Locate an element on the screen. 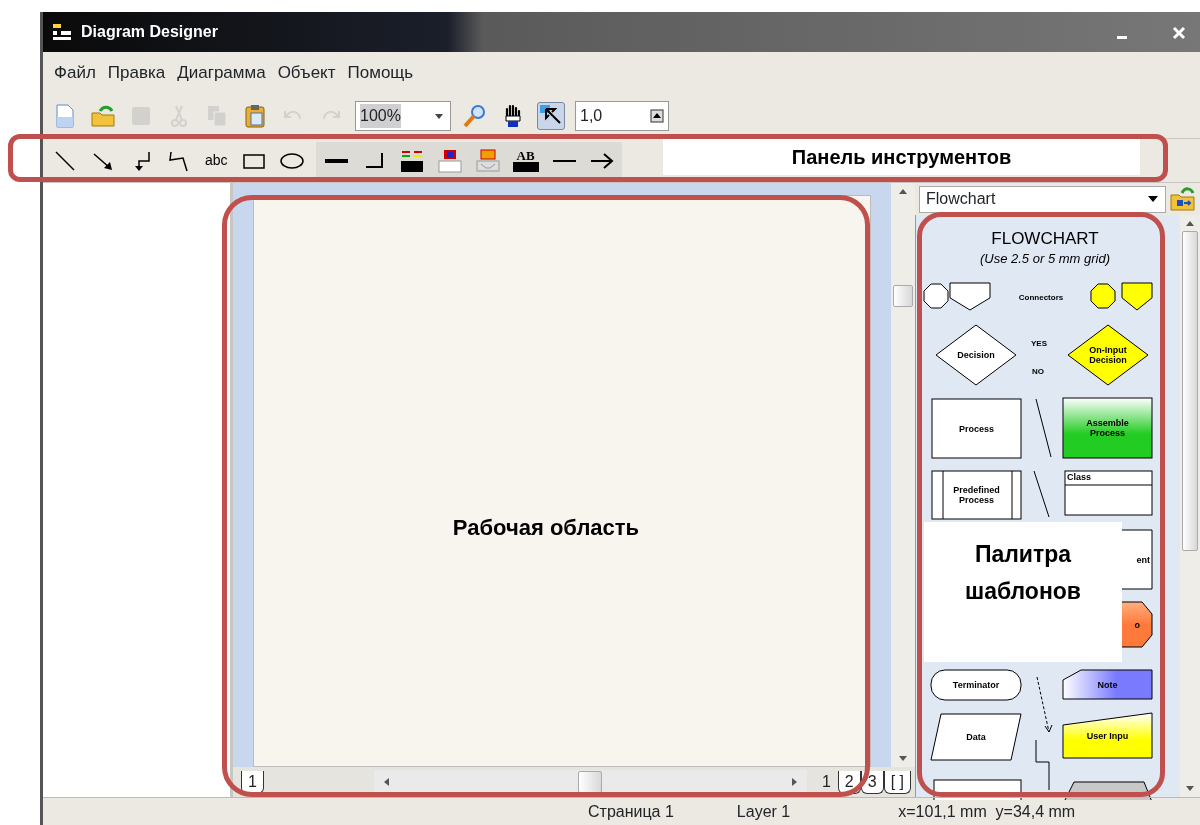 The image size is (1200, 825). template-caption: NO is located at coordinates (1038, 371).